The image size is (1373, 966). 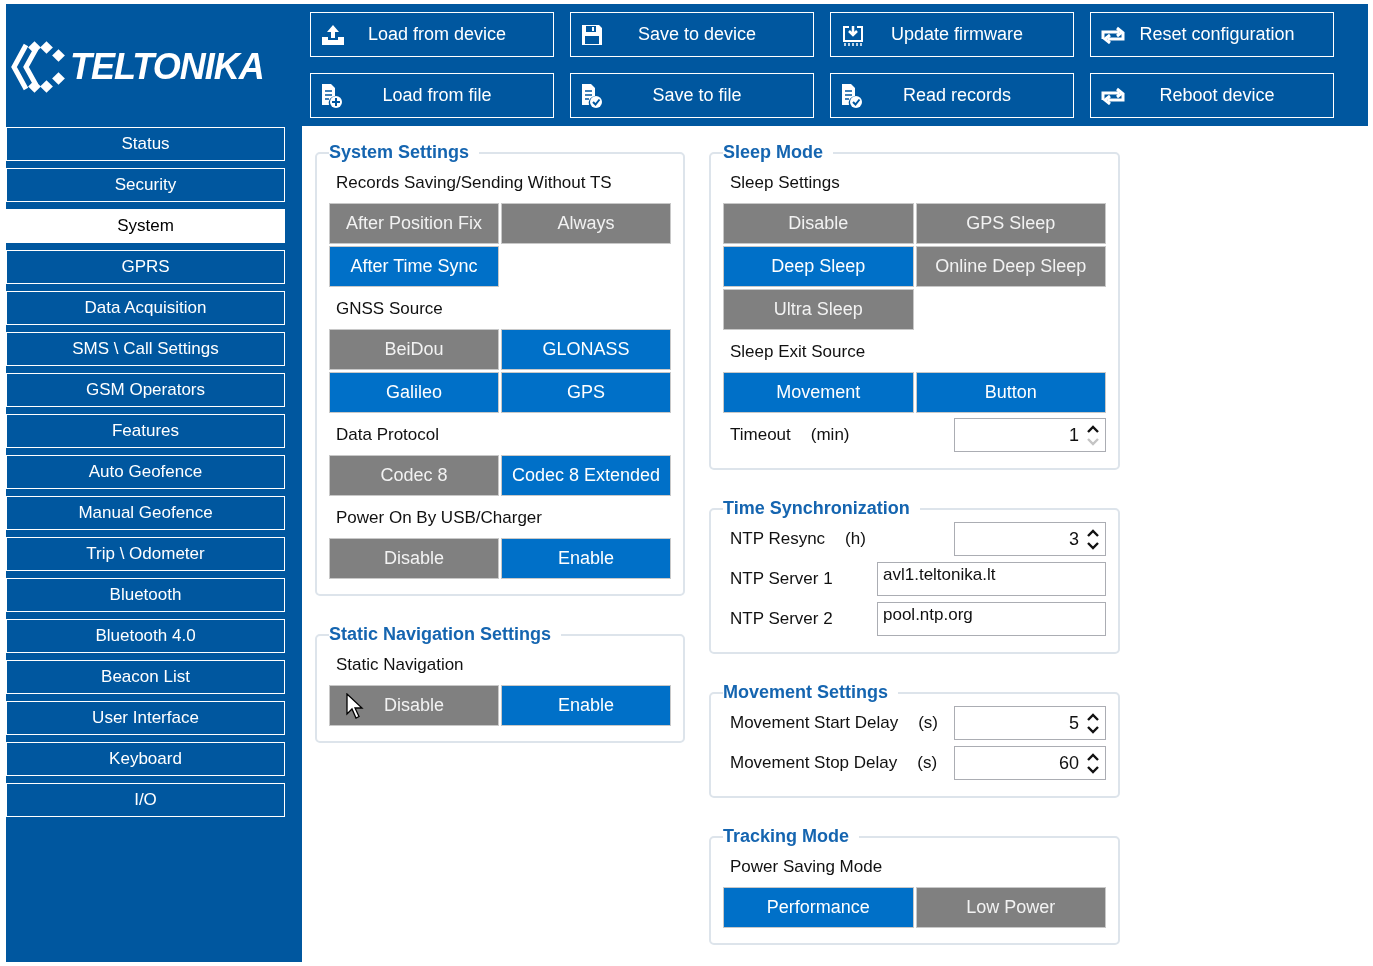 I want to click on field-label: Sleep Settings, so click(x=785, y=183).